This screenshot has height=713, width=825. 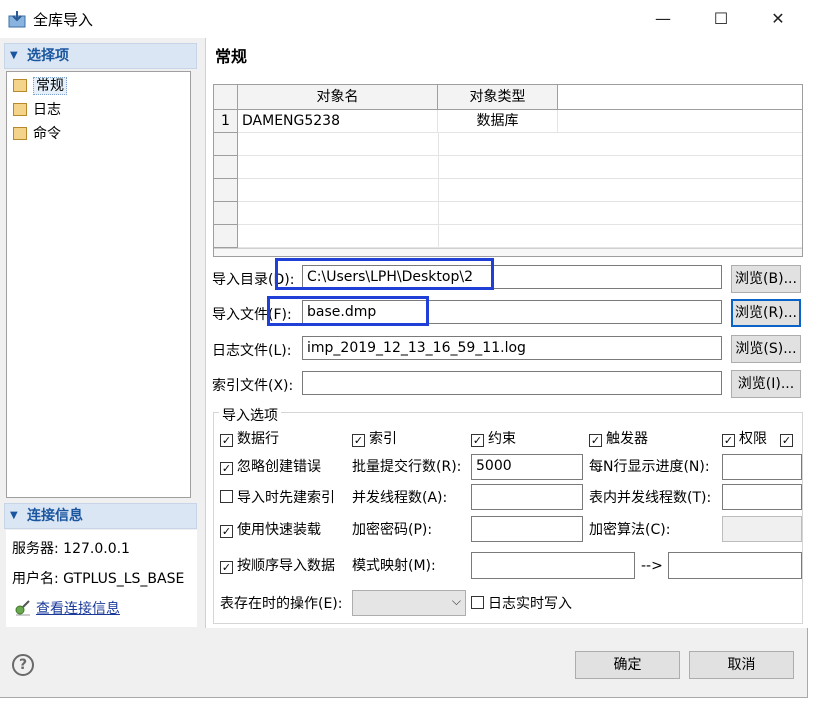 What do you see at coordinates (627, 665) in the screenshot?
I see `ok-button: 确定` at bounding box center [627, 665].